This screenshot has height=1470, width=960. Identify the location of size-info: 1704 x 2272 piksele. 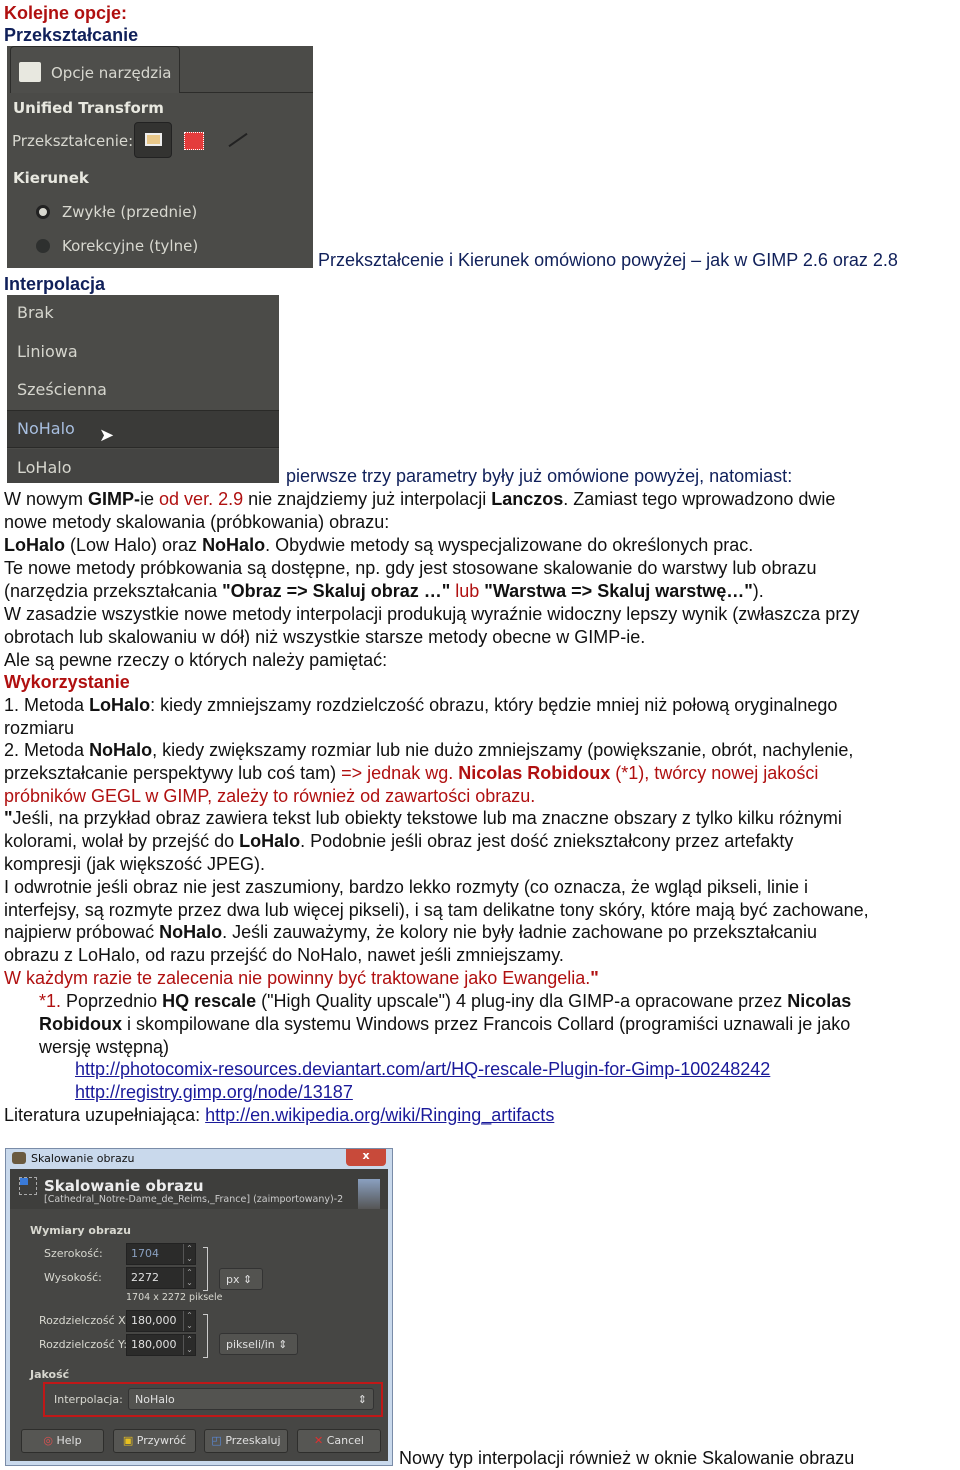
(174, 1297).